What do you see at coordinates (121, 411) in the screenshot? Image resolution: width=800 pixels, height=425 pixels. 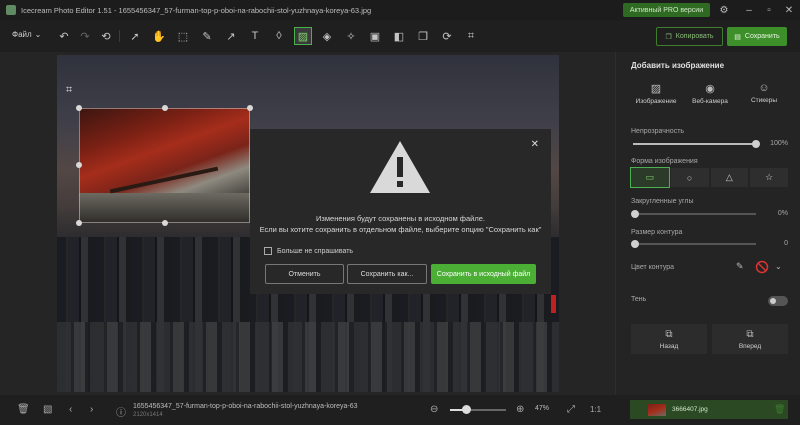 I see `info-icon: ⓘ` at bounding box center [121, 411].